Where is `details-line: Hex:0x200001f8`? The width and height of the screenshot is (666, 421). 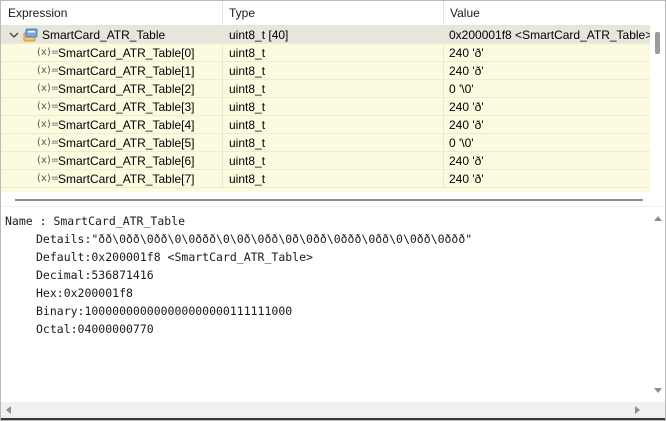 details-line: Hex:0x200001f8 is located at coordinates (84, 293).